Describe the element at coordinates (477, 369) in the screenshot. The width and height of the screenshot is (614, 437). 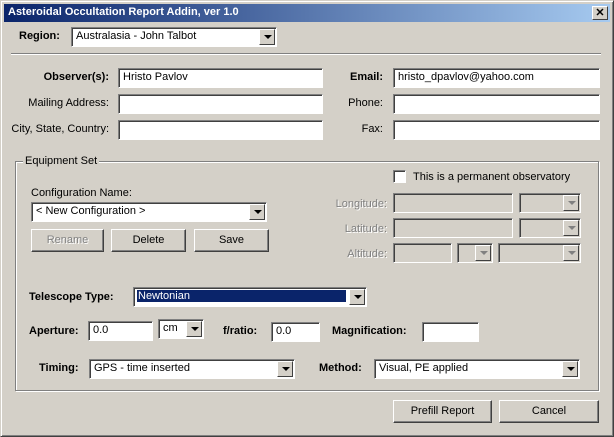
I see `method-select: Visual, PE applied` at that location.